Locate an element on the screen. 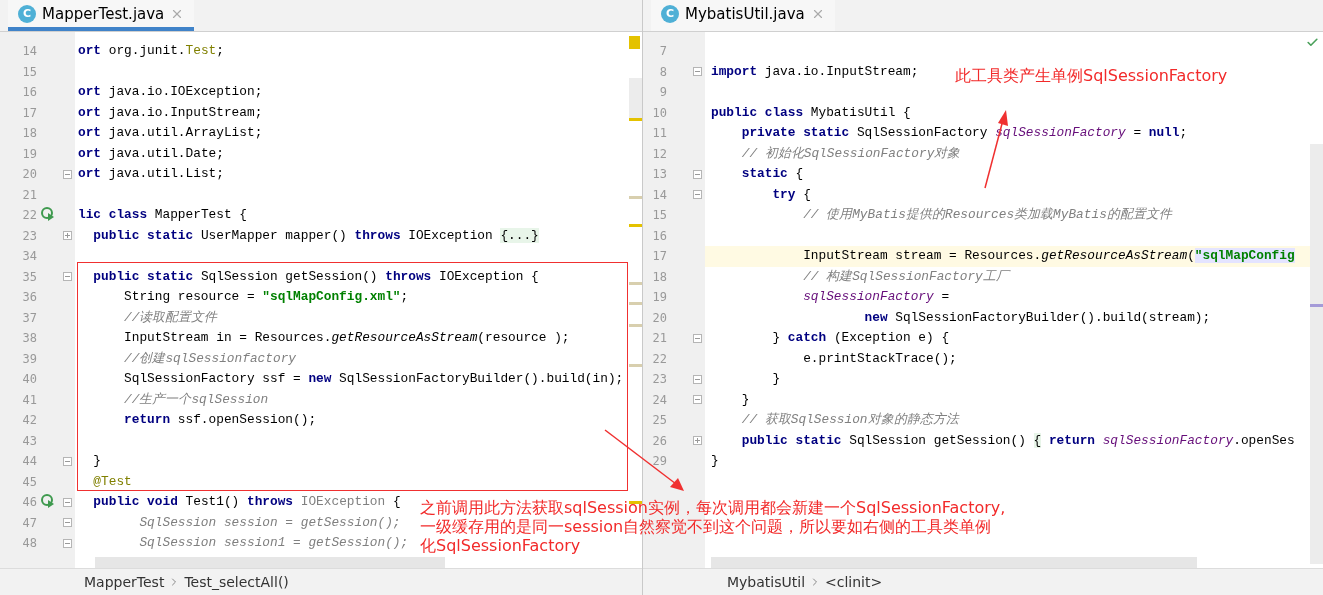 This screenshot has width=1323, height=595. line-number: 20 is located at coordinates (29, 174).